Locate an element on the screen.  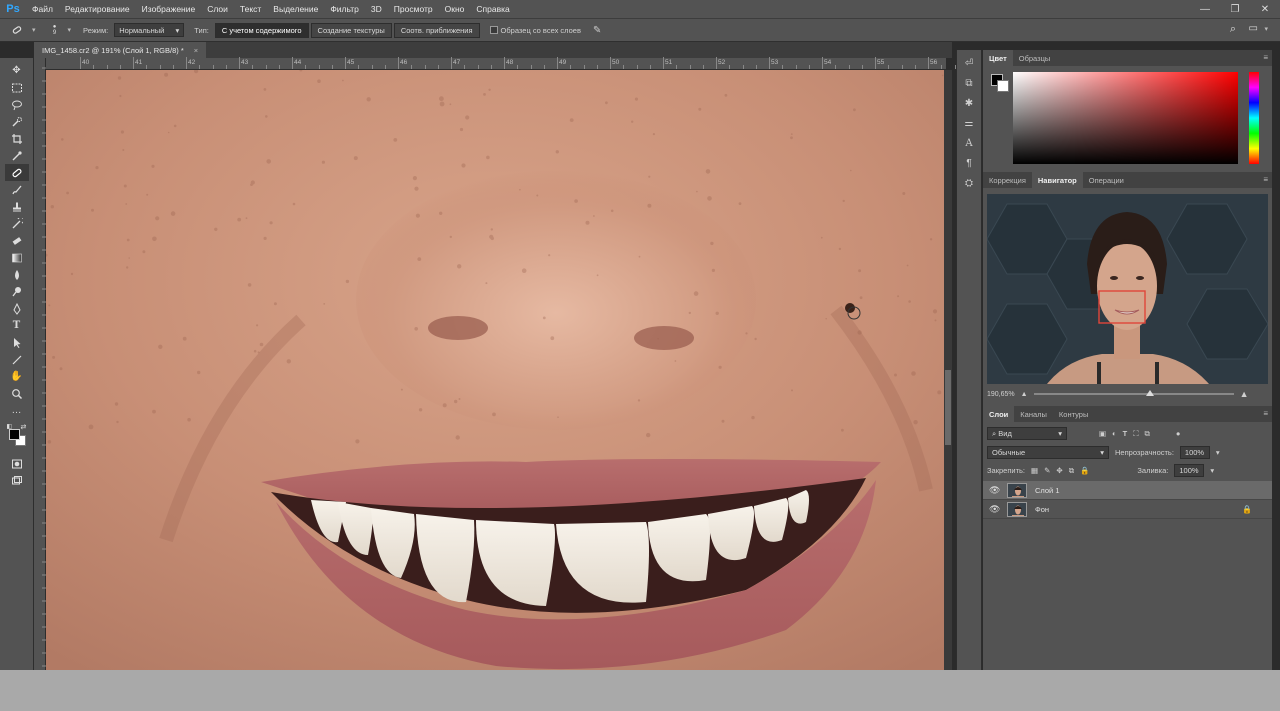
marquee-tool-icon is located at coordinates (17, 87).